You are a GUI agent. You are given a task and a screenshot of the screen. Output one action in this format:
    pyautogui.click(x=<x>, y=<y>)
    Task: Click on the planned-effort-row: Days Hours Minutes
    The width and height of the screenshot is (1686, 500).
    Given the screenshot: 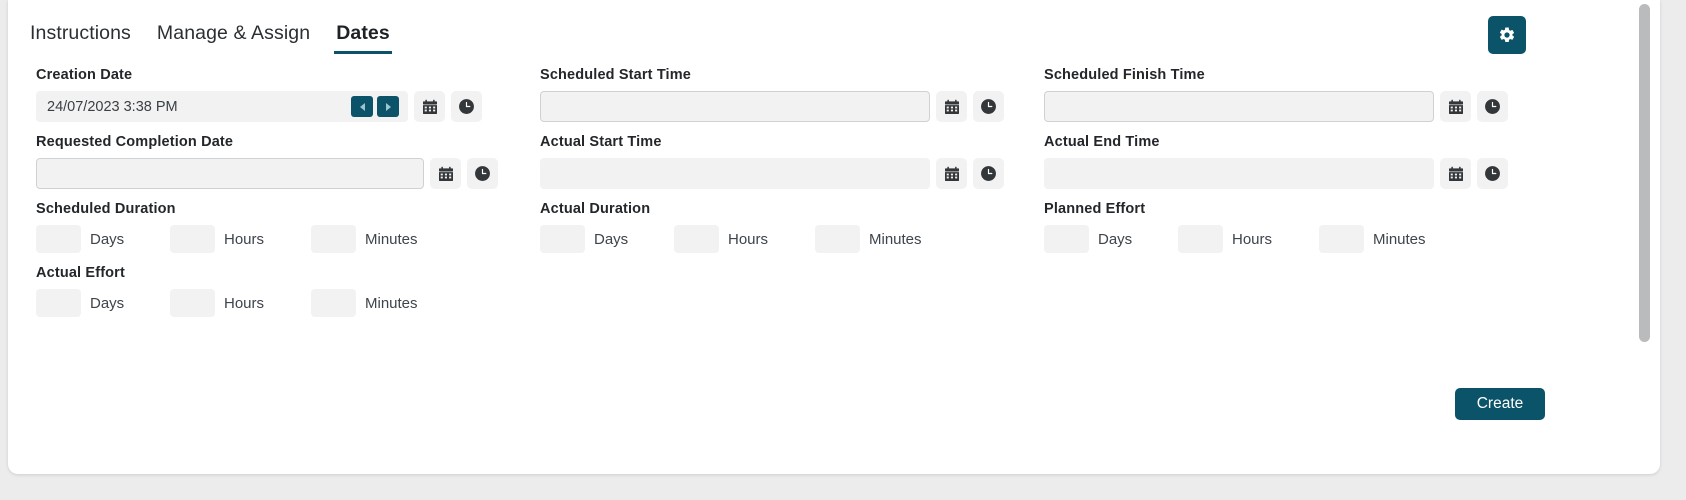 What is the action you would take?
    pyautogui.click(x=1292, y=239)
    